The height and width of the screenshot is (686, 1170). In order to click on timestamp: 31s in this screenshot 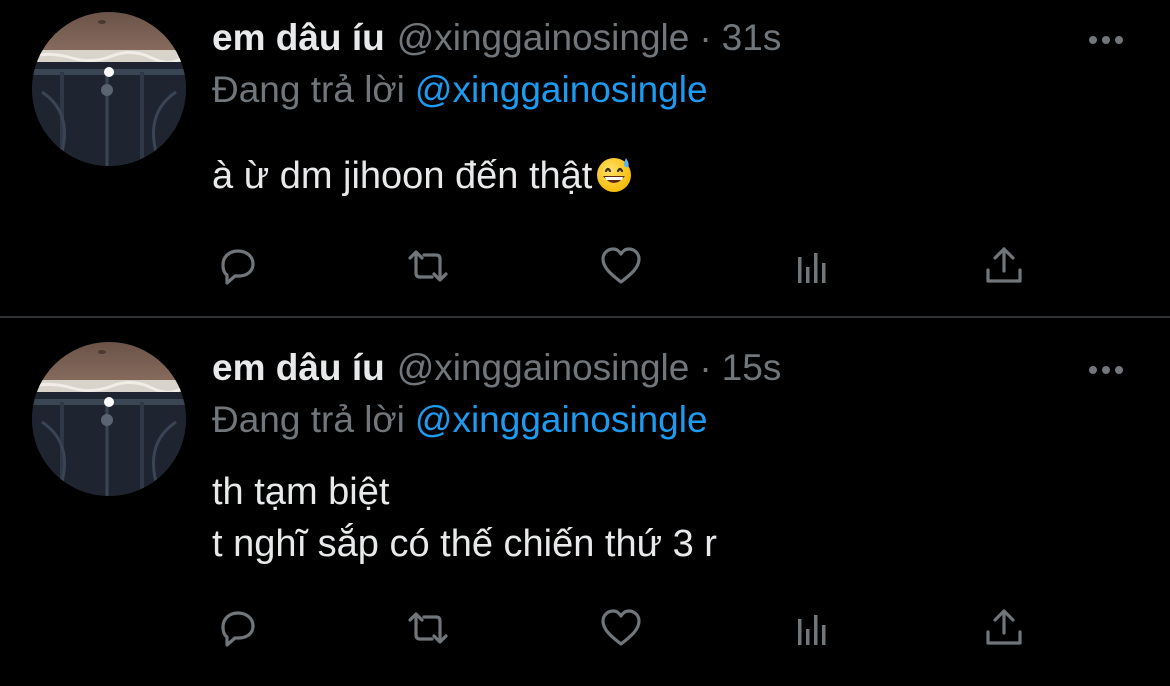, I will do `click(752, 37)`.